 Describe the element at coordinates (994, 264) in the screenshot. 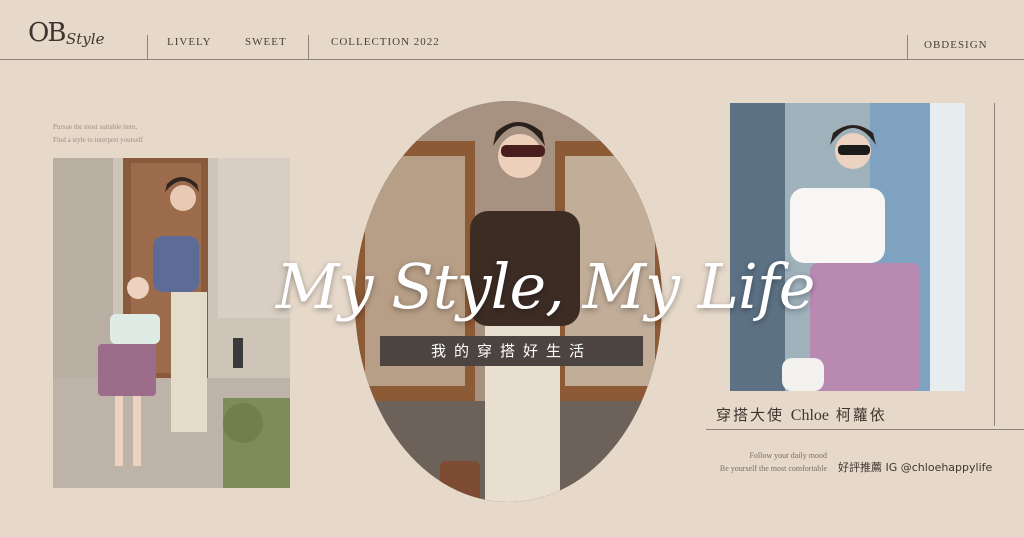

I see `right-divider` at that location.